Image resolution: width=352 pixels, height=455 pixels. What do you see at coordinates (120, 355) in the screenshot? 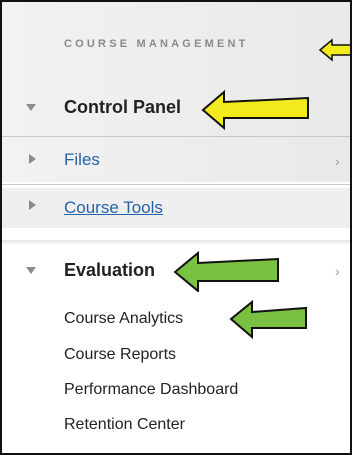
I see `course-reports-link: Course Reports` at bounding box center [120, 355].